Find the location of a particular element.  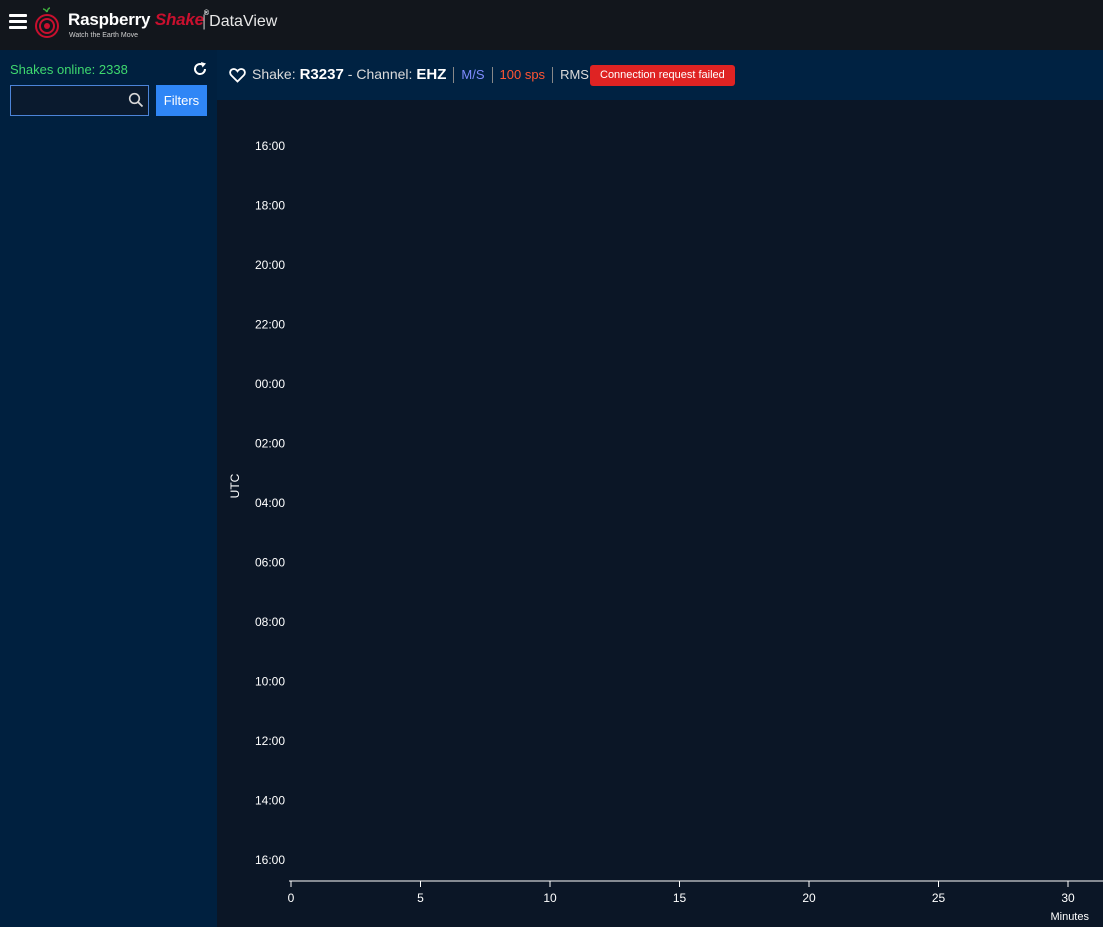

y-tick-label: 04:00 is located at coordinates (270, 503).